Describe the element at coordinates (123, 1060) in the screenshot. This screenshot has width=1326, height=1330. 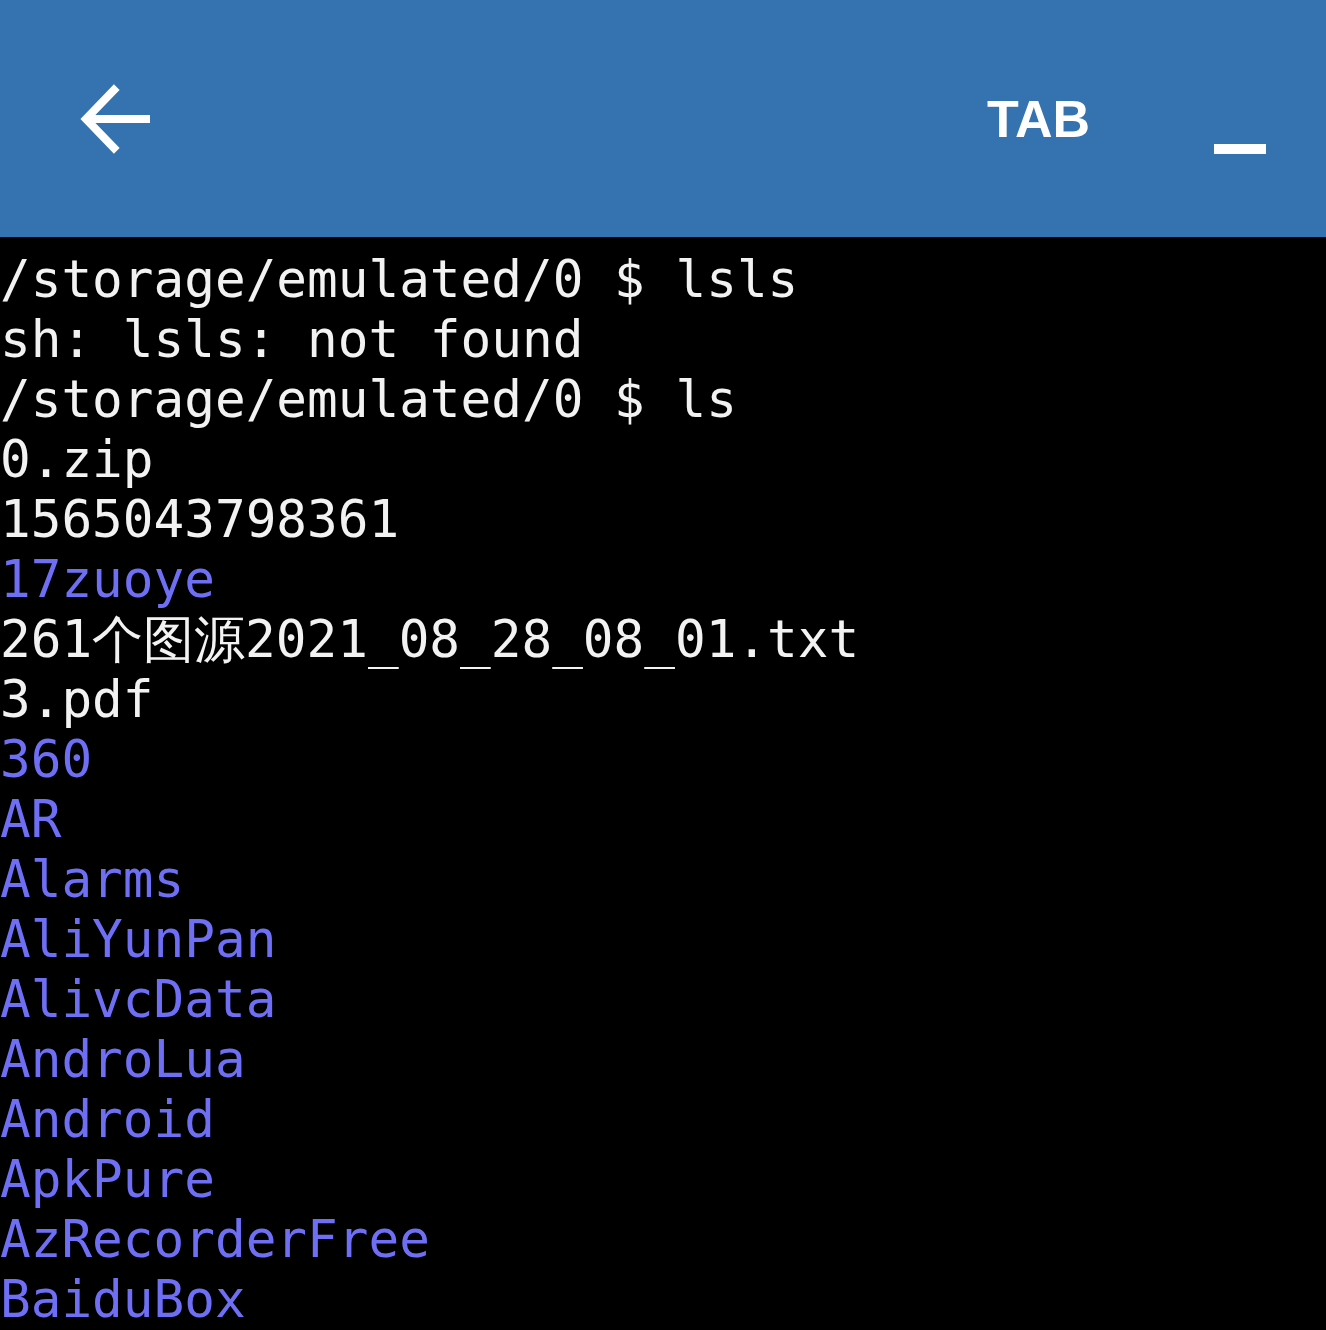
I see `directory-name: AndroLua` at that location.